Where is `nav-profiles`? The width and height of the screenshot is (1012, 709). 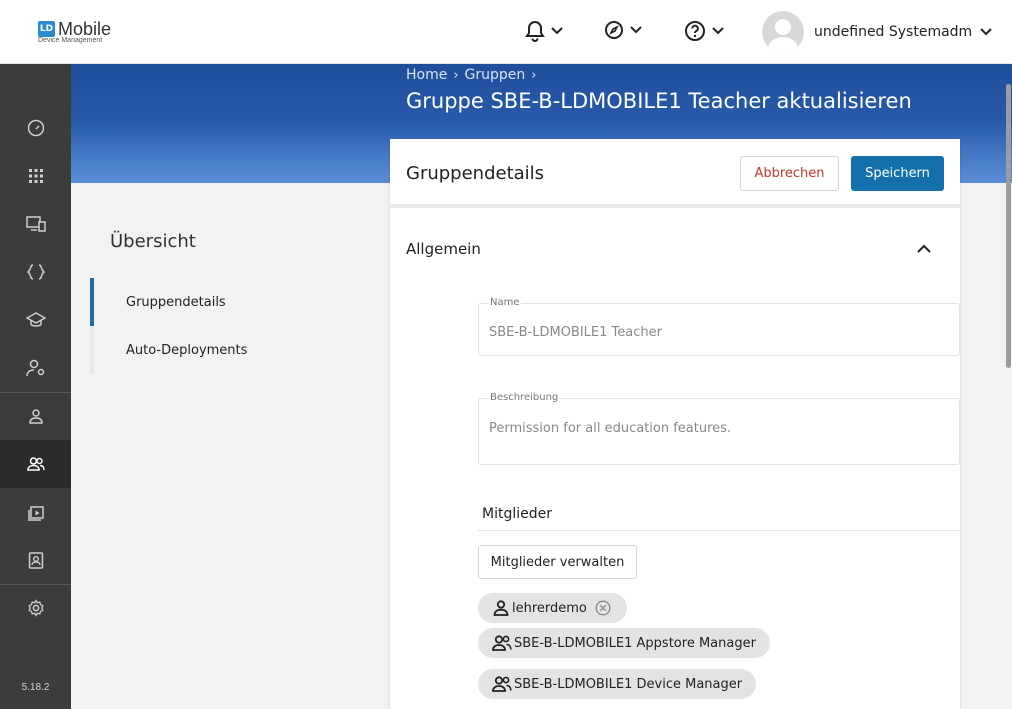 nav-profiles is located at coordinates (35, 560).